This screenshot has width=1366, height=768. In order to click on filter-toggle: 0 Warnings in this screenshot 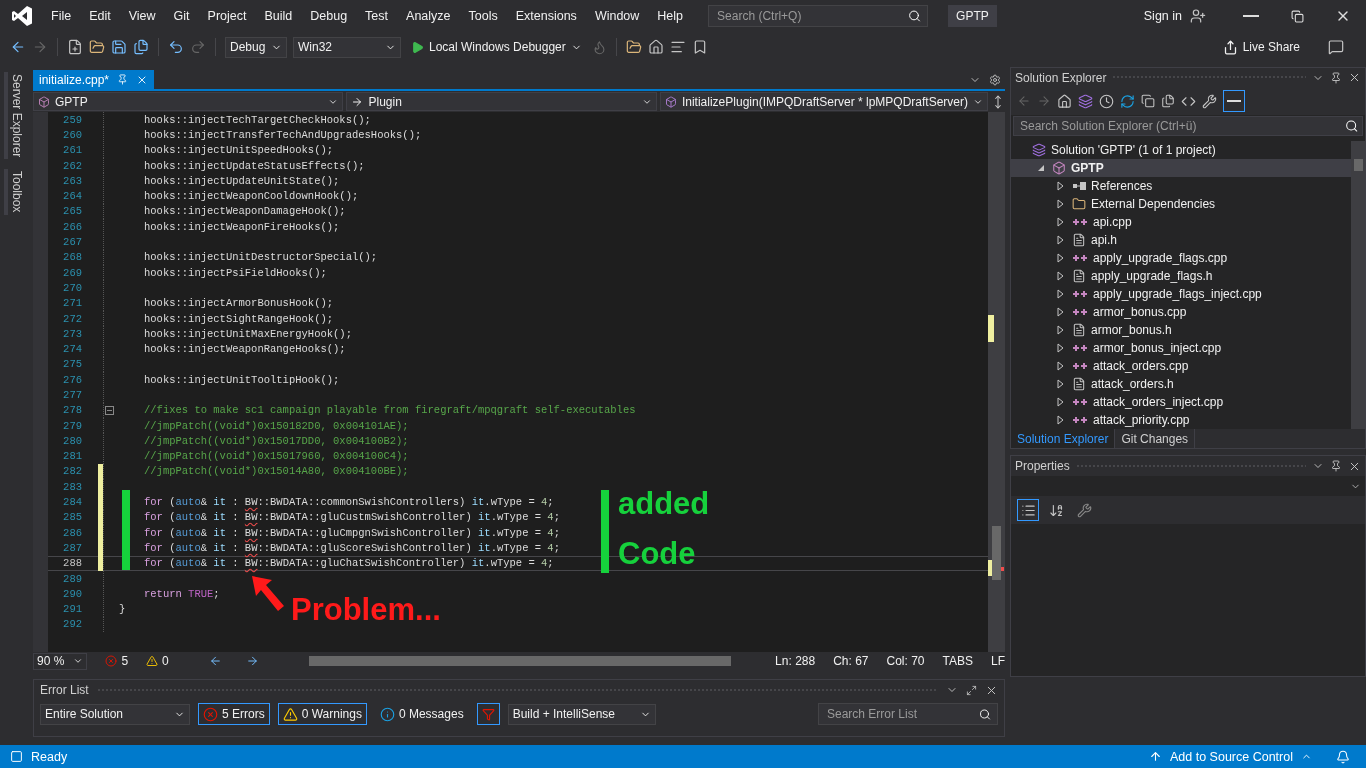, I will do `click(322, 714)`.